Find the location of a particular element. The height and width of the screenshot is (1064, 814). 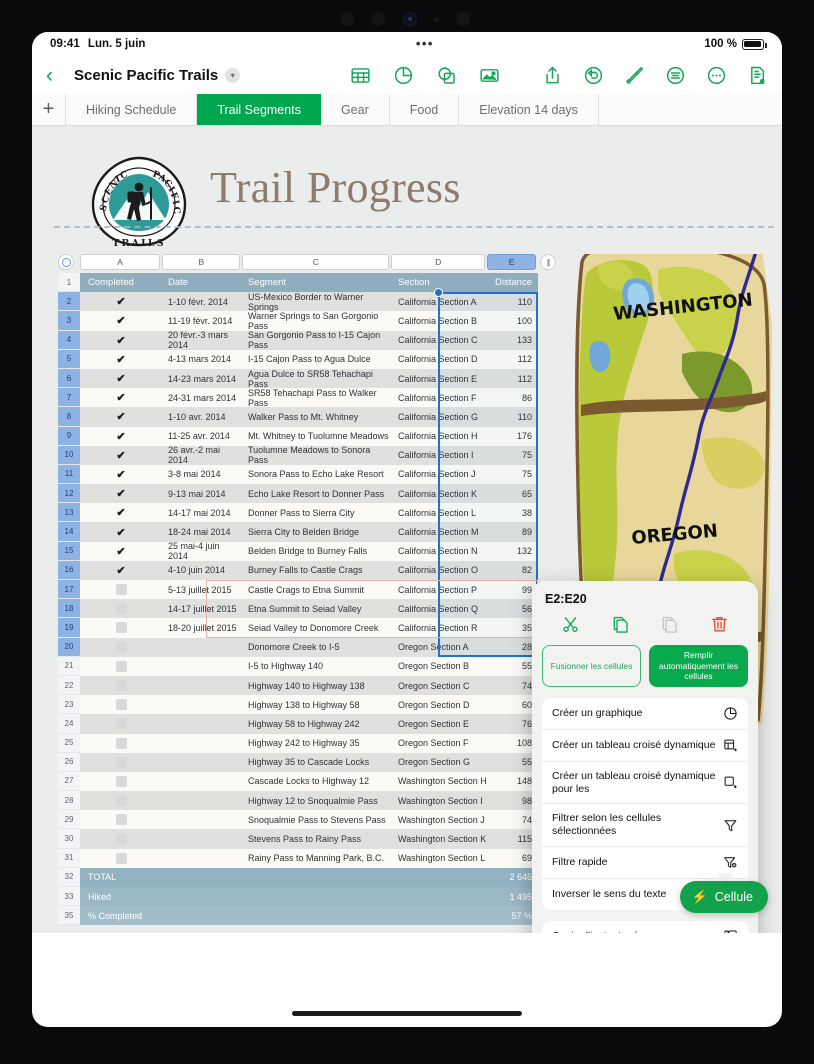

cell-segment: Castle Crags to Etna Summit is located at coordinates (317, 589).